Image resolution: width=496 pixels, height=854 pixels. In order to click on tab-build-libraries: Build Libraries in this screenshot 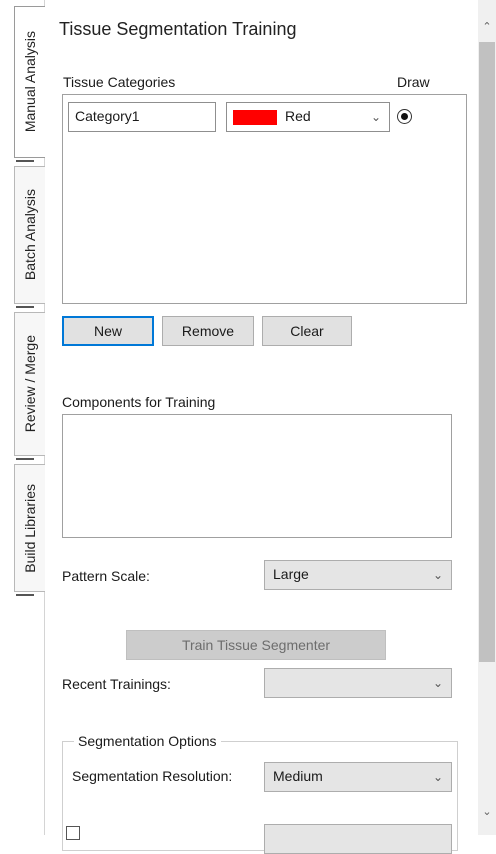, I will do `click(29, 528)`.